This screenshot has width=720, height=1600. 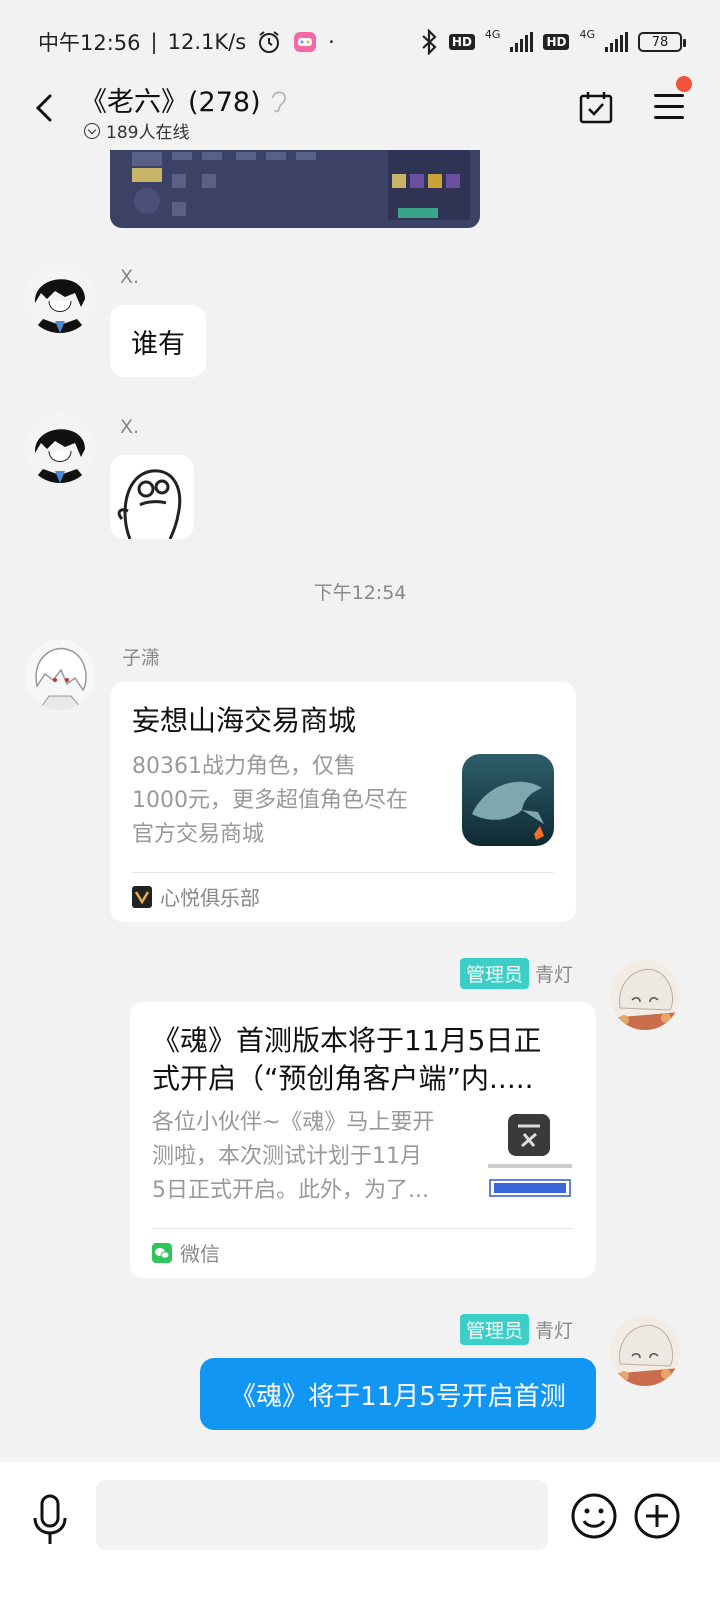 What do you see at coordinates (196, 896) in the screenshot?
I see `card-source: 心悦俱乐部` at bounding box center [196, 896].